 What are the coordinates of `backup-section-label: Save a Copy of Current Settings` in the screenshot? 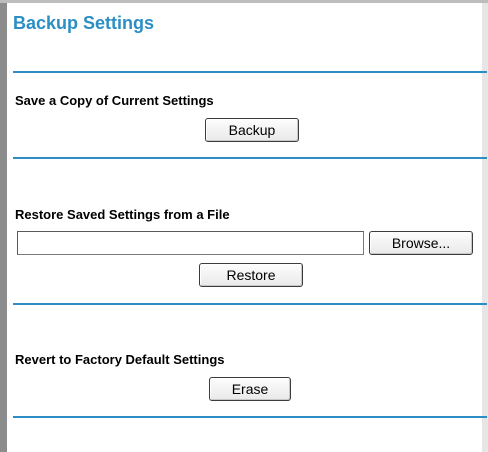 It's located at (114, 100).